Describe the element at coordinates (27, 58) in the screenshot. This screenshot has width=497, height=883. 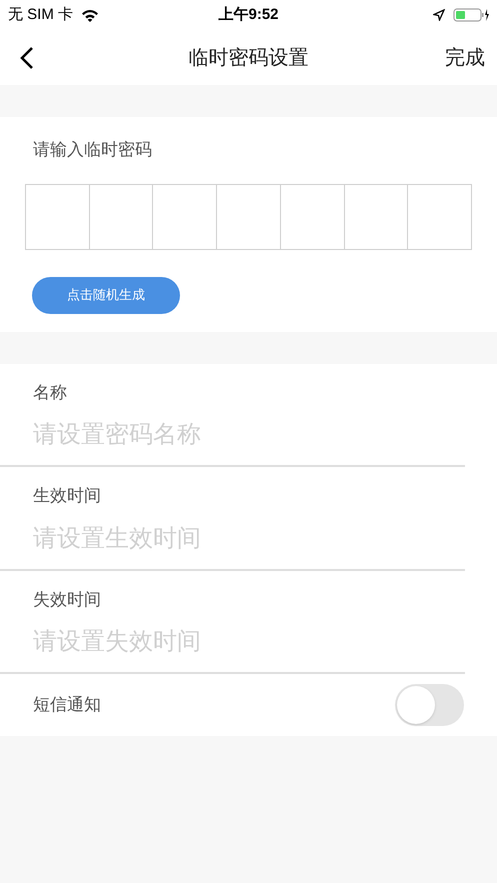
I see `back-chevron-icon` at that location.